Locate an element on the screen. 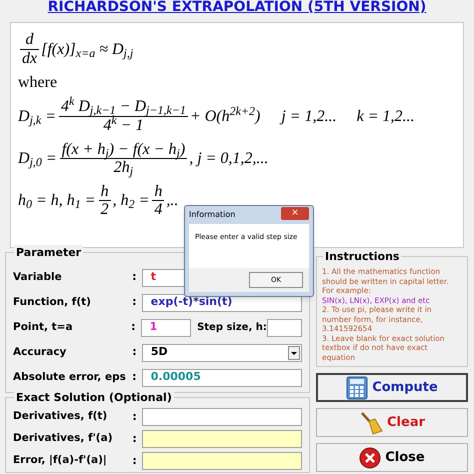 This screenshot has height=474, width=474. group-legend: Exact Solution (Optional) is located at coordinates (94, 398).